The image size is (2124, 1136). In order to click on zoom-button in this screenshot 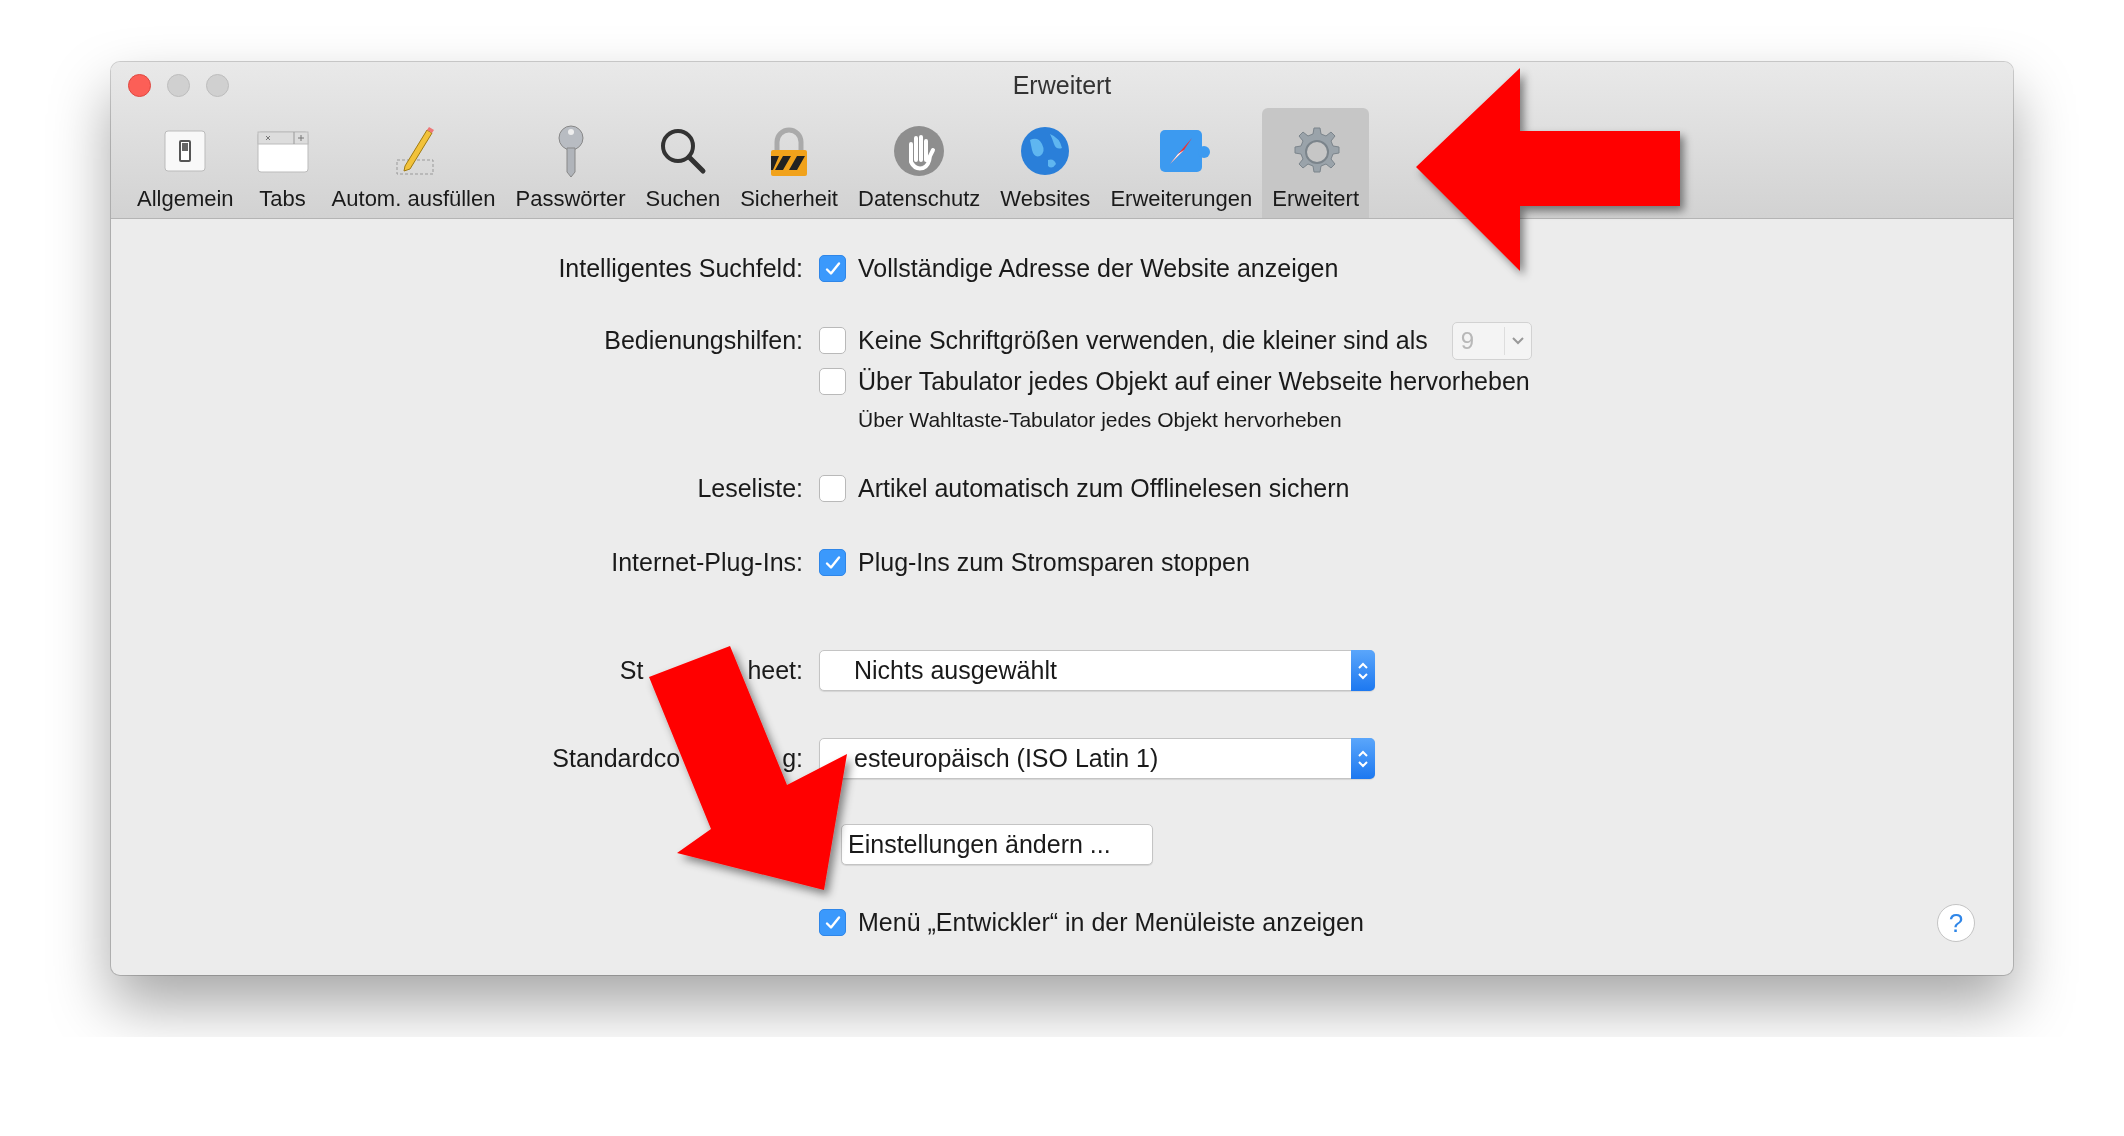, I will do `click(217, 85)`.